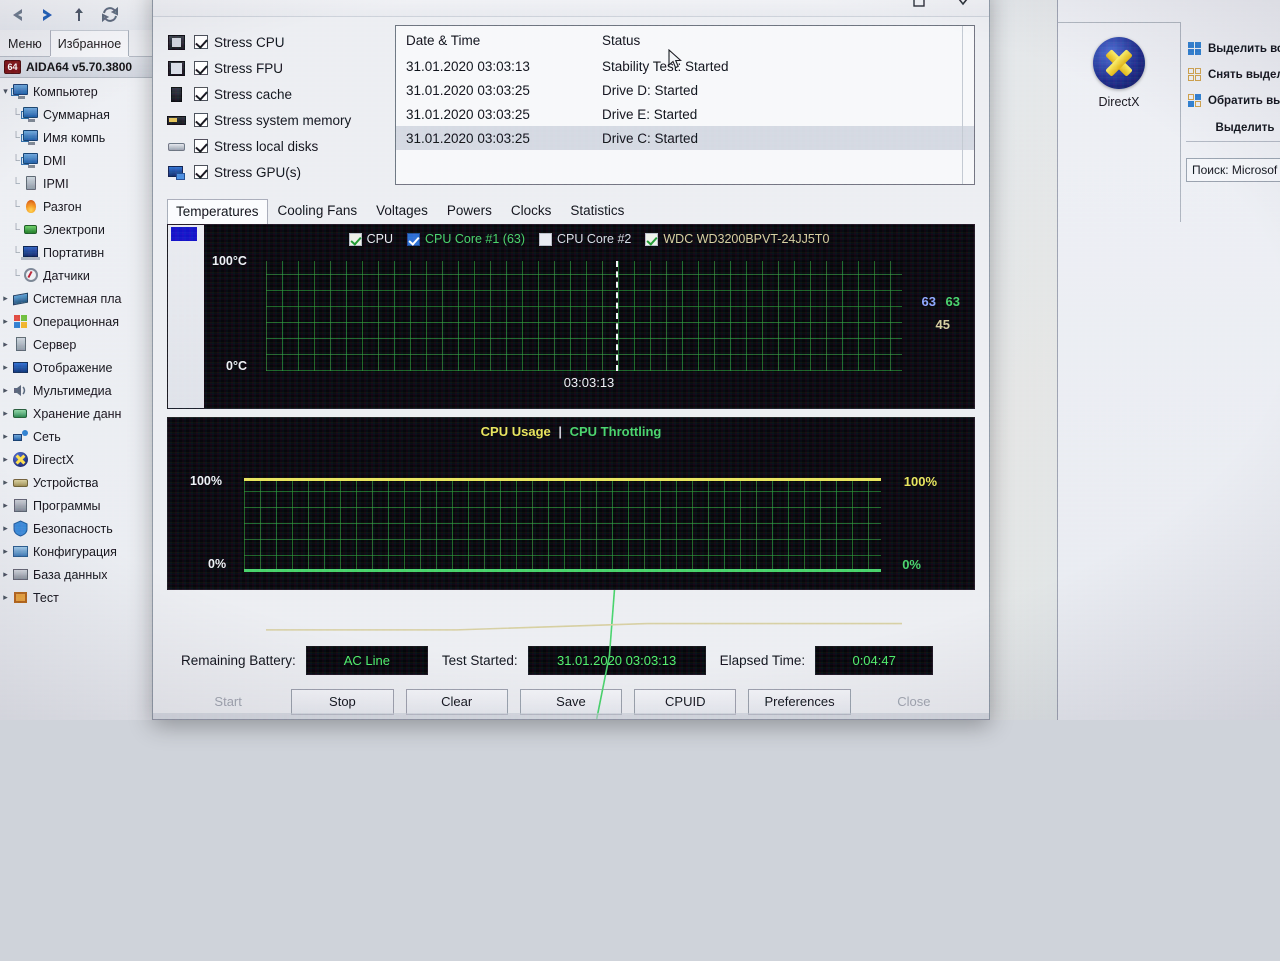  Describe the element at coordinates (562, 570) in the screenshot. I see `usage-series-cpu-throttling` at that location.